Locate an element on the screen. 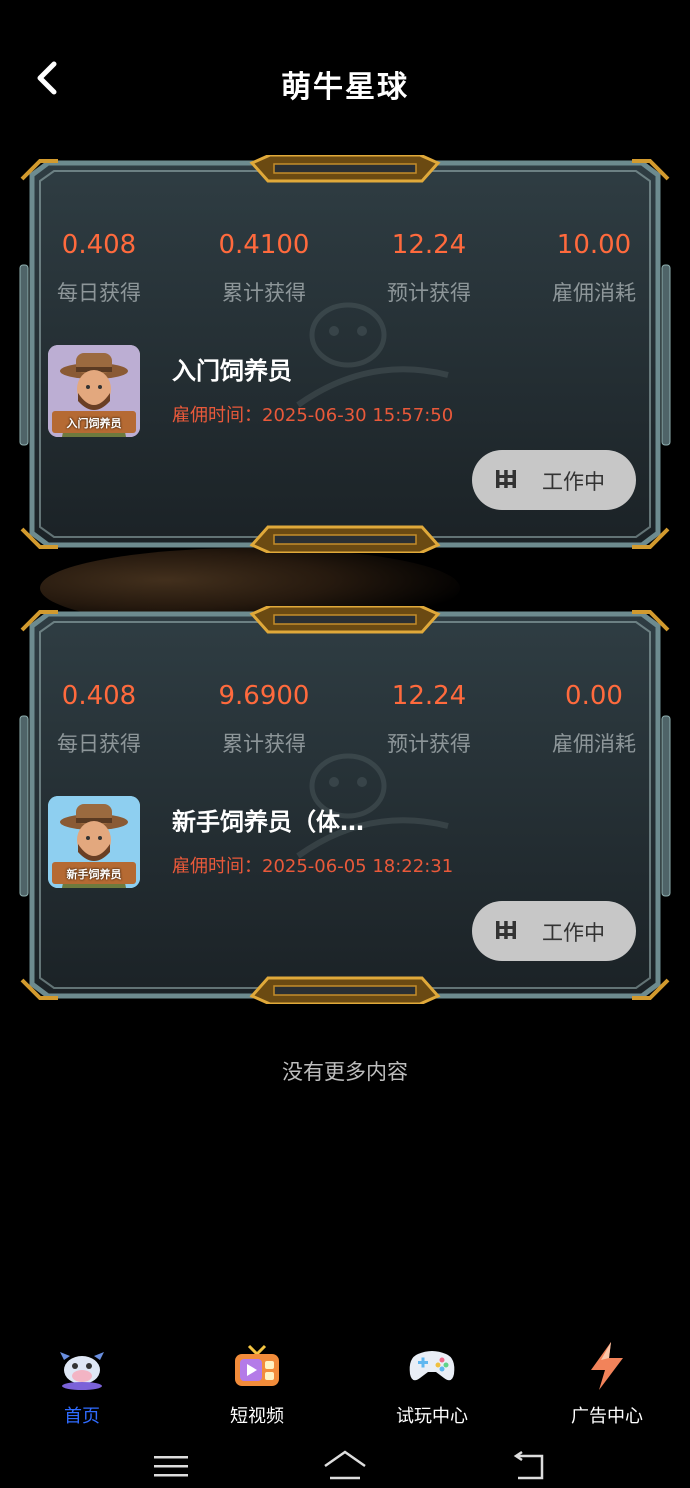  cow-mascot-icon is located at coordinates (82, 1371).